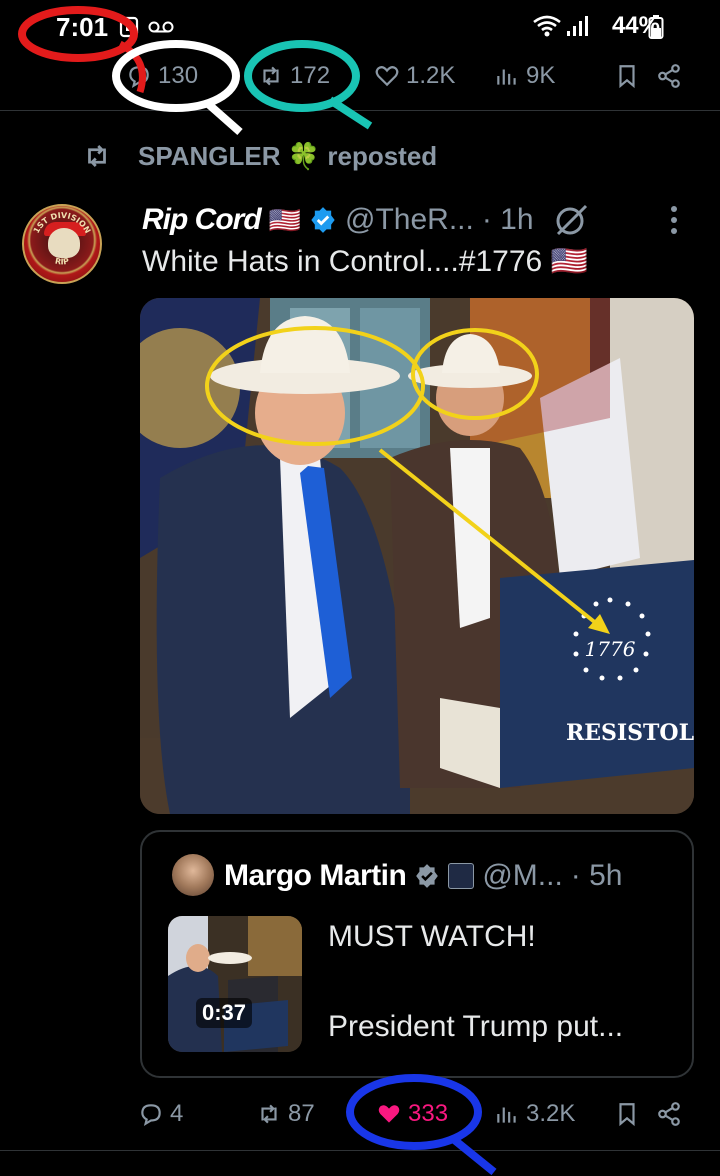 Image resolution: width=720 pixels, height=1176 pixels. I want to click on quote-avatar, so click(193, 875).